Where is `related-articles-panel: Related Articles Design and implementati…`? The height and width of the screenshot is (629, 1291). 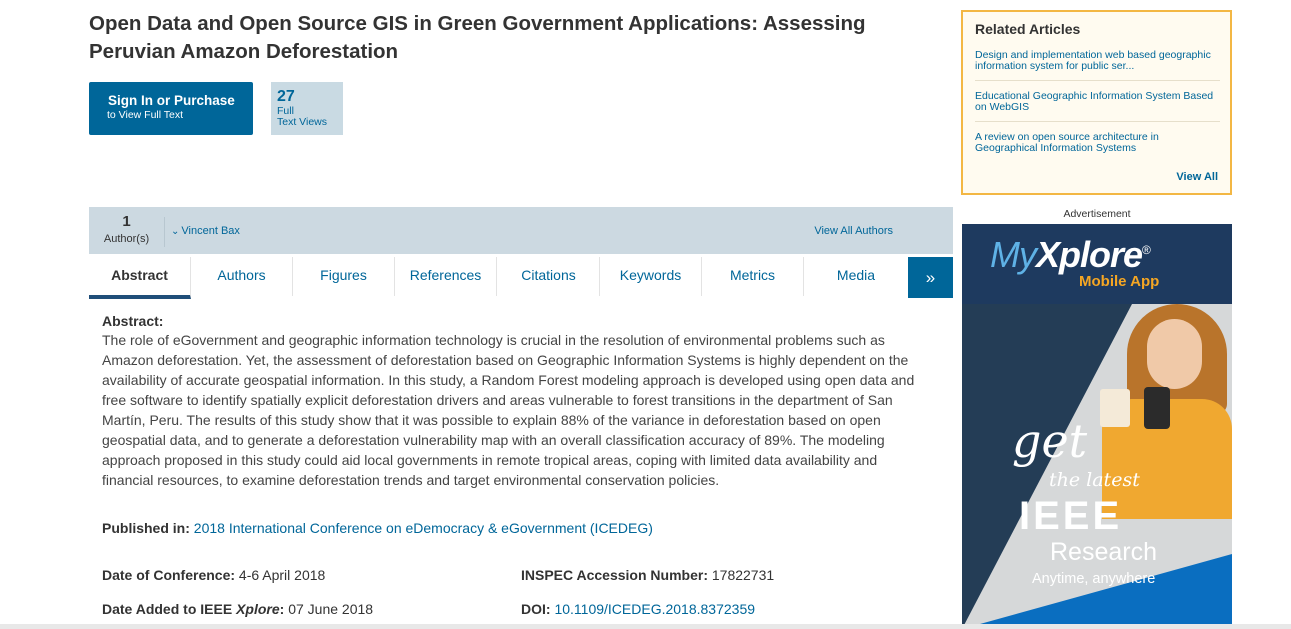
related-articles-panel: Related Articles Design and implementati… is located at coordinates (1096, 102).